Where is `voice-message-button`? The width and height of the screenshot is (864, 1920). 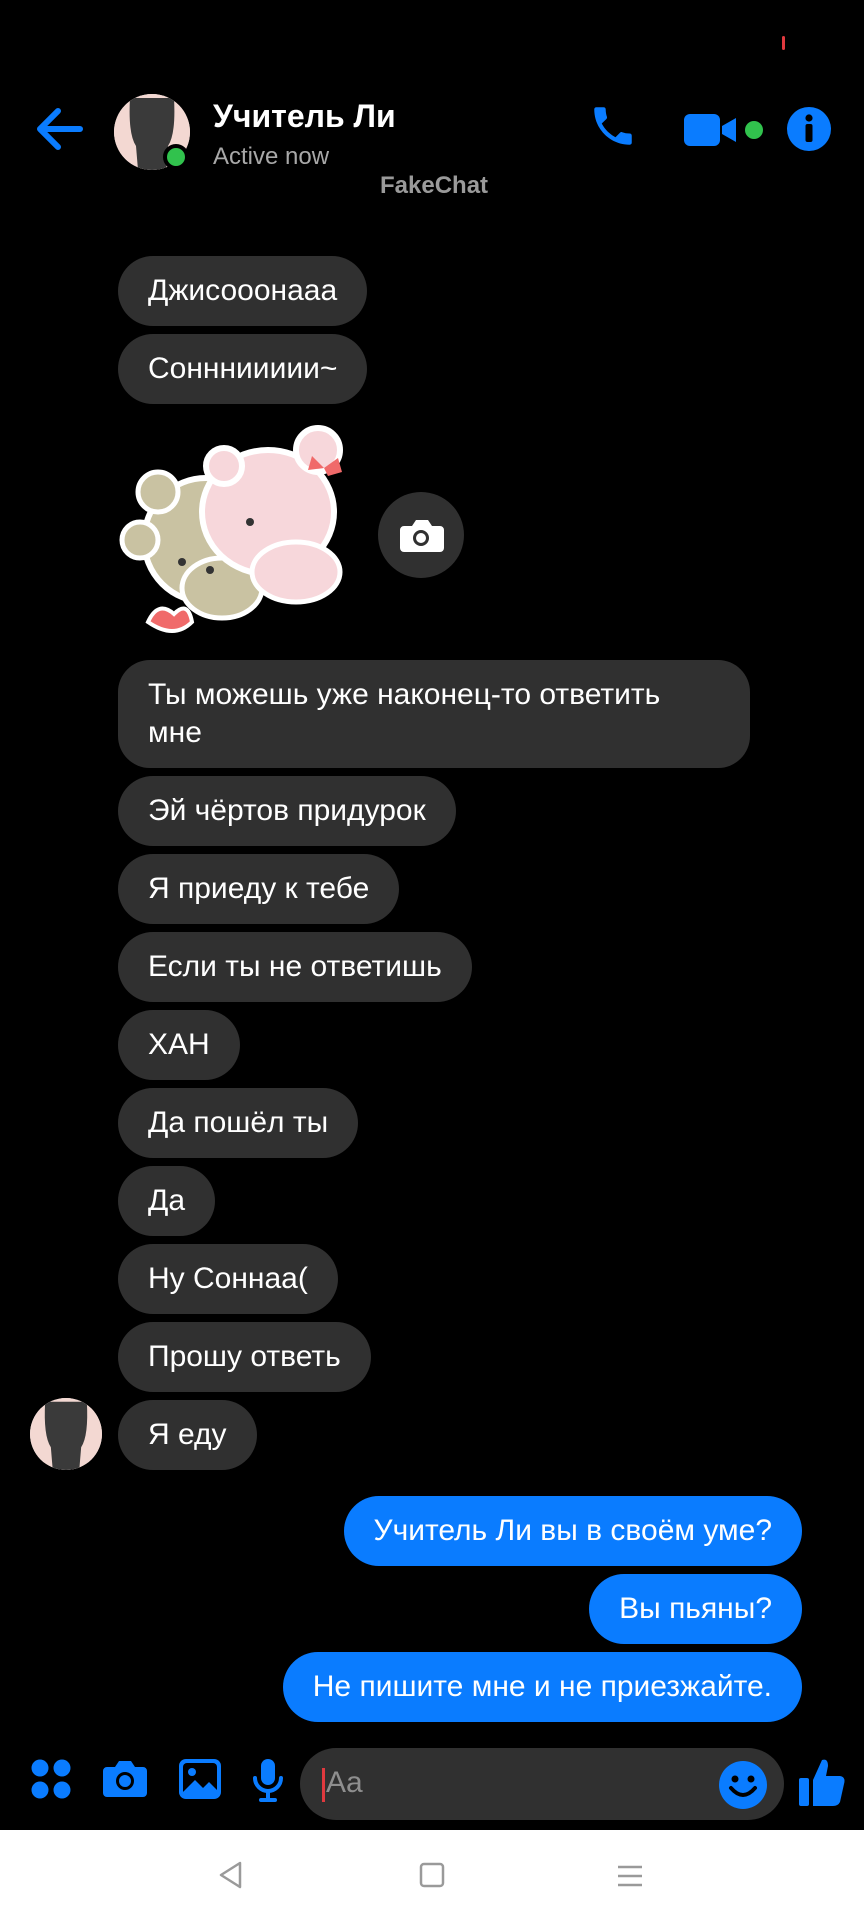 voice-message-button is located at coordinates (268, 1782).